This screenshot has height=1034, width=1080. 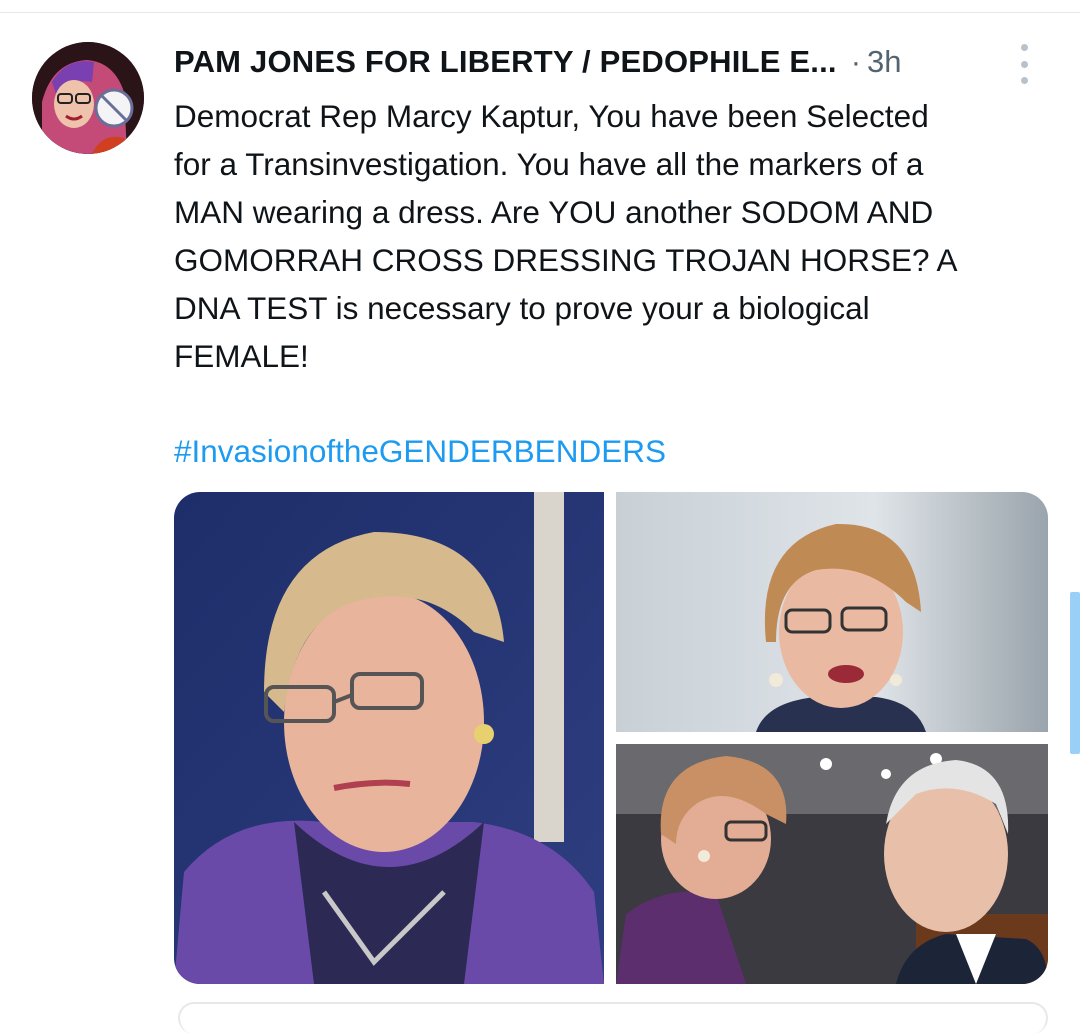 I want to click on photo-2-image, so click(x=832, y=612).